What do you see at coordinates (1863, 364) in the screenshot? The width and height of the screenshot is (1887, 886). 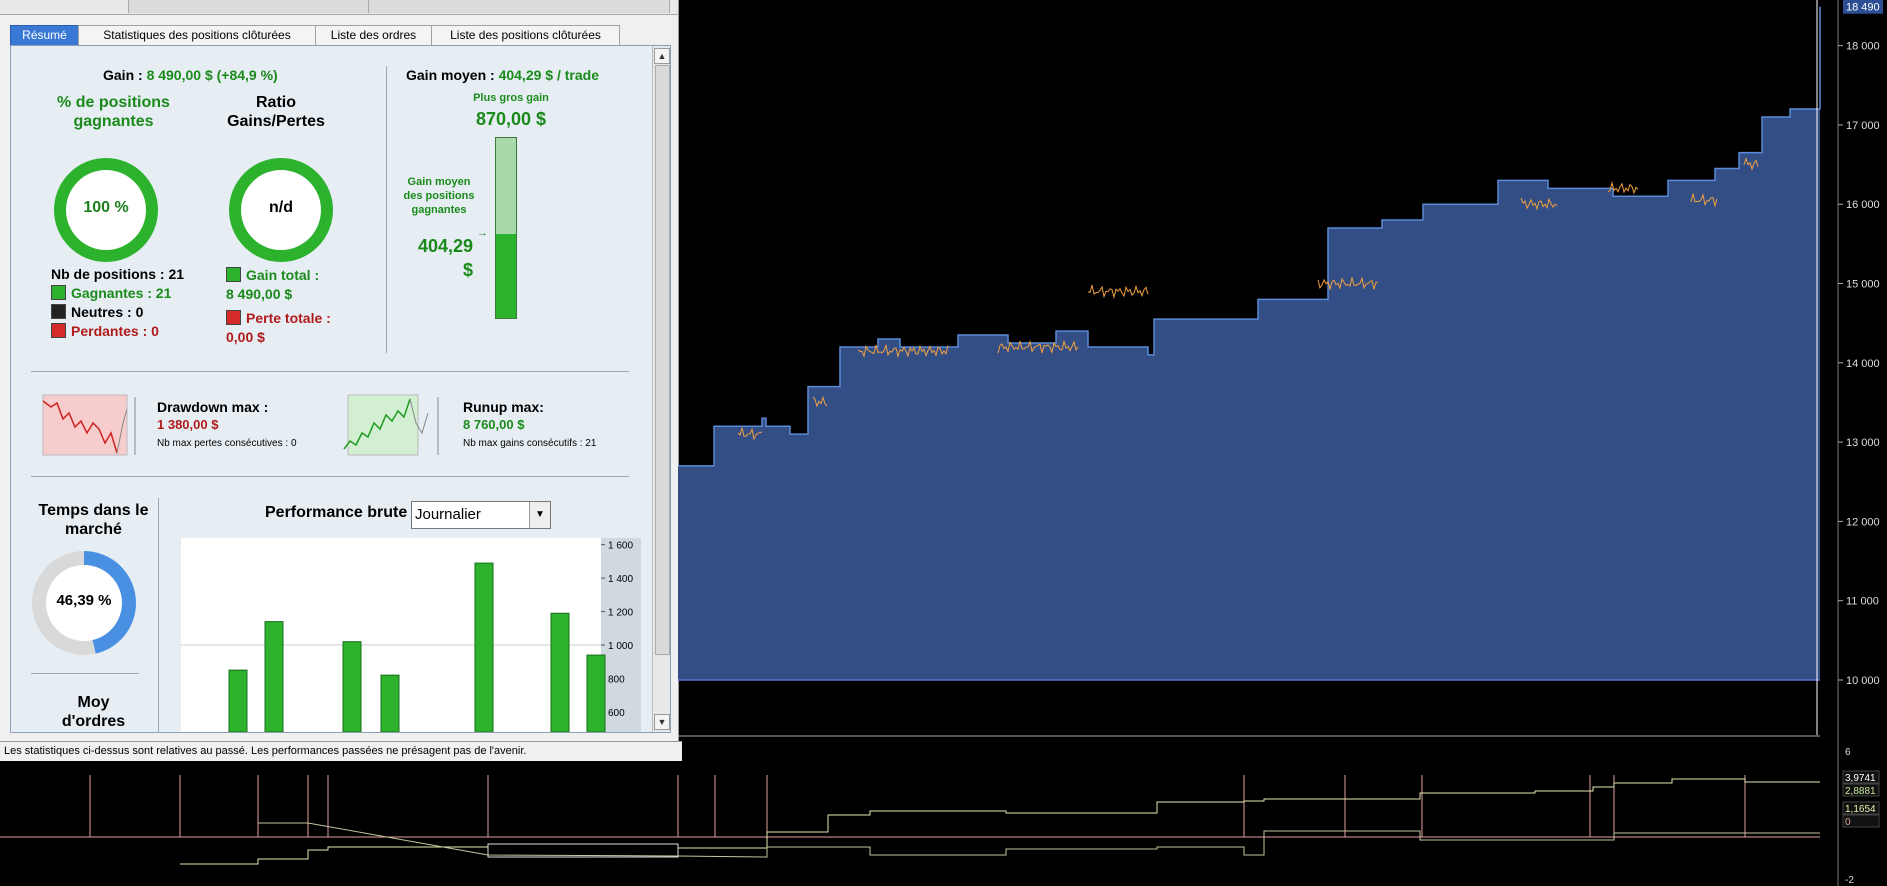 I see `y-tick-label: 14 000` at bounding box center [1863, 364].